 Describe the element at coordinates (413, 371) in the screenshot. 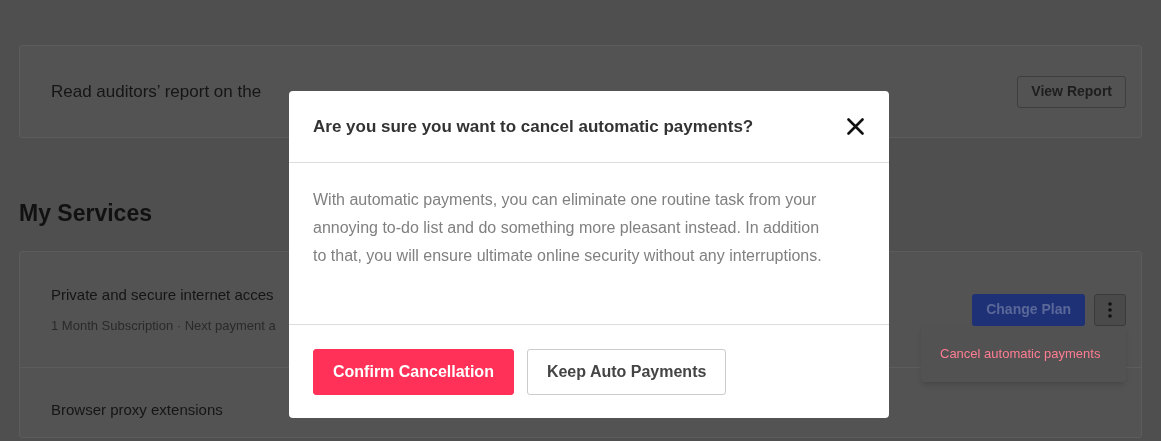

I see `confirm-button: Confirm Cancellation` at that location.